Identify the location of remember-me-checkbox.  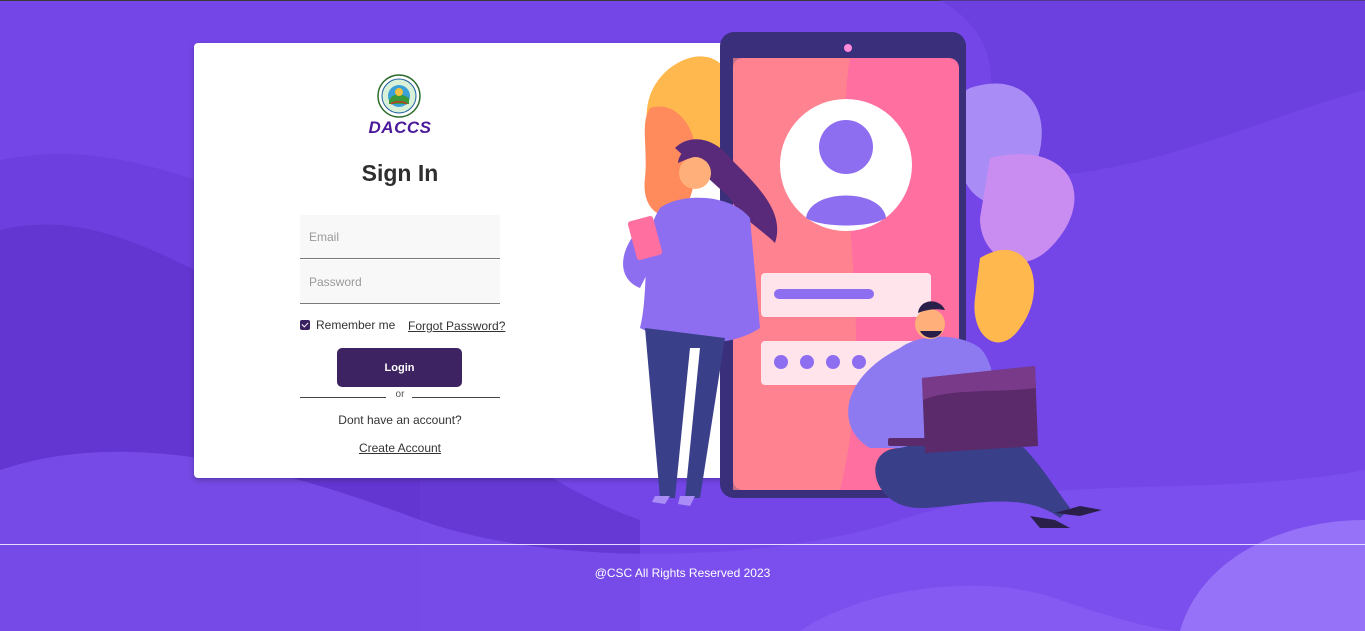
(305, 325).